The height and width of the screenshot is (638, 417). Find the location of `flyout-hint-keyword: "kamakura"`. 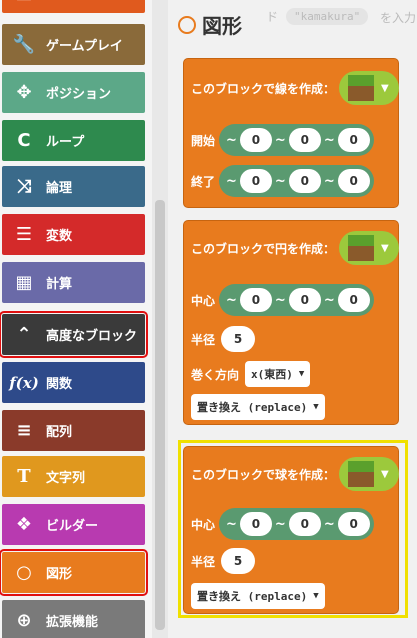

flyout-hint-keyword: "kamakura" is located at coordinates (327, 16).